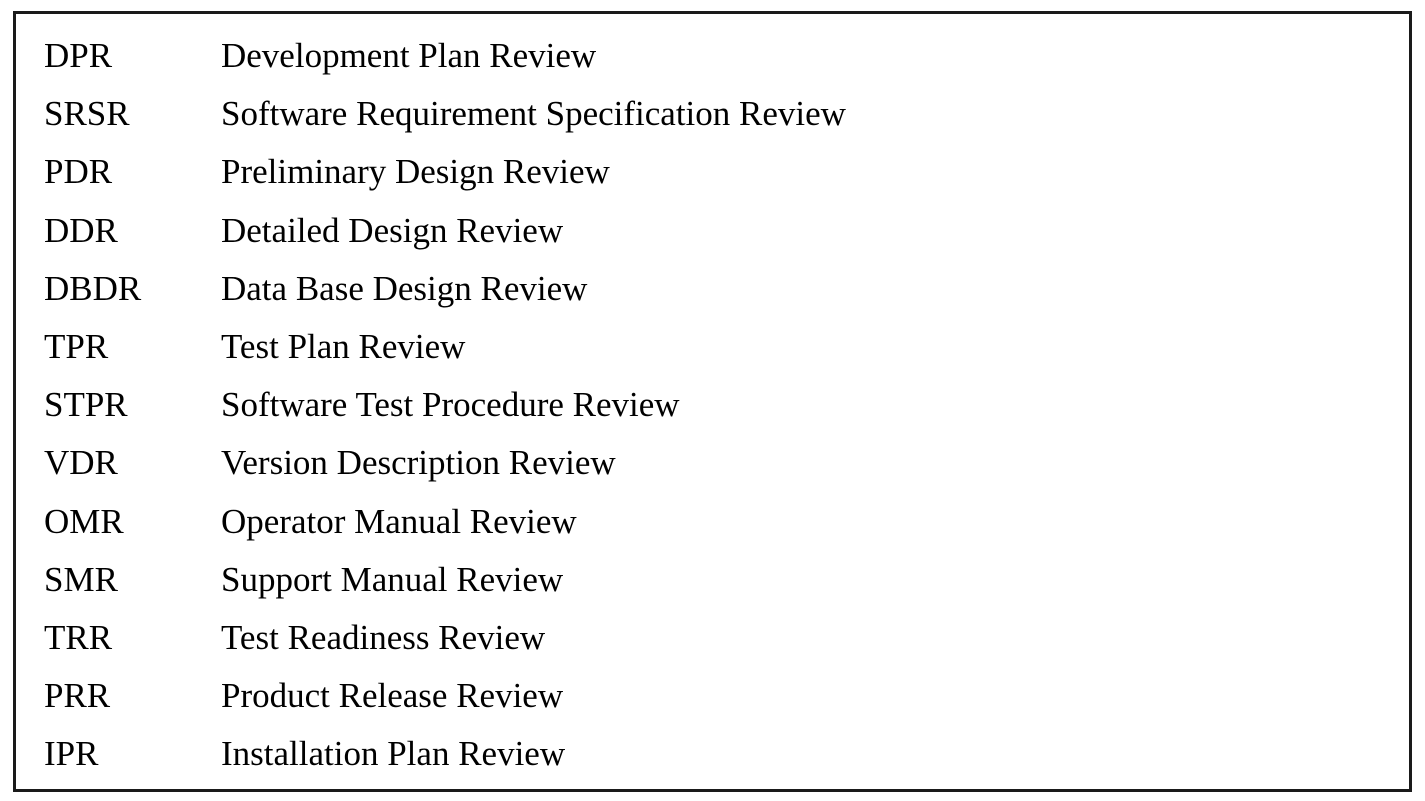 The height and width of the screenshot is (801, 1425). What do you see at coordinates (343, 346) in the screenshot?
I see `abbreviation-meaning: Test Plan Review` at bounding box center [343, 346].